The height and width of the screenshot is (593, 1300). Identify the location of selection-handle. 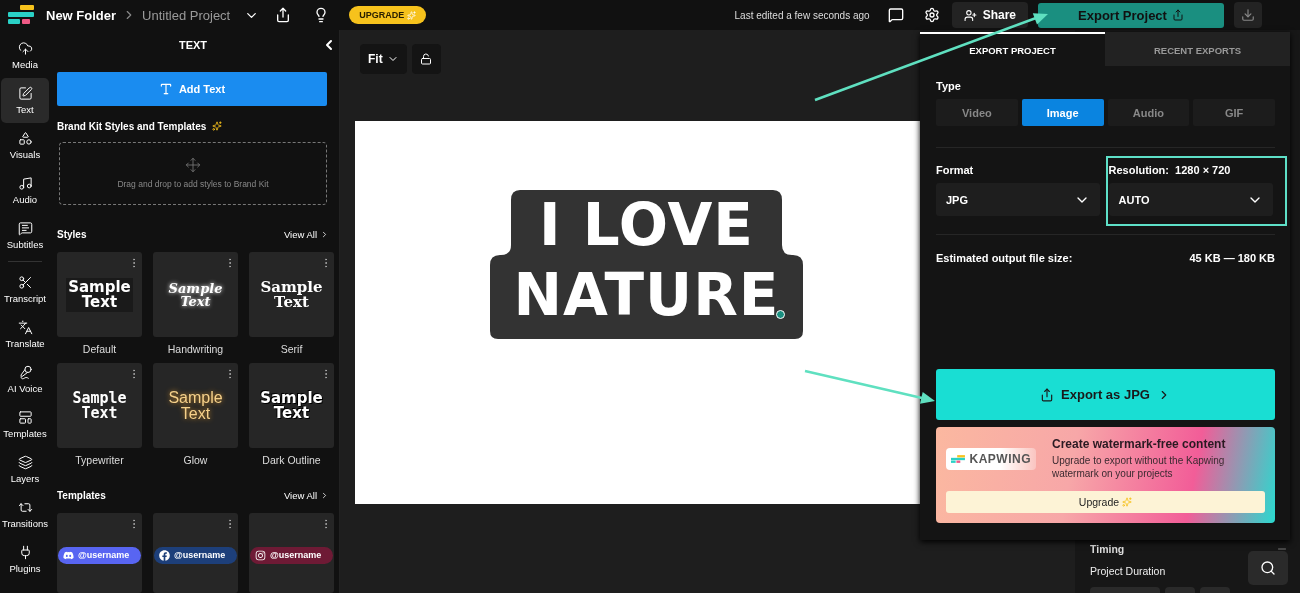
(780, 314).